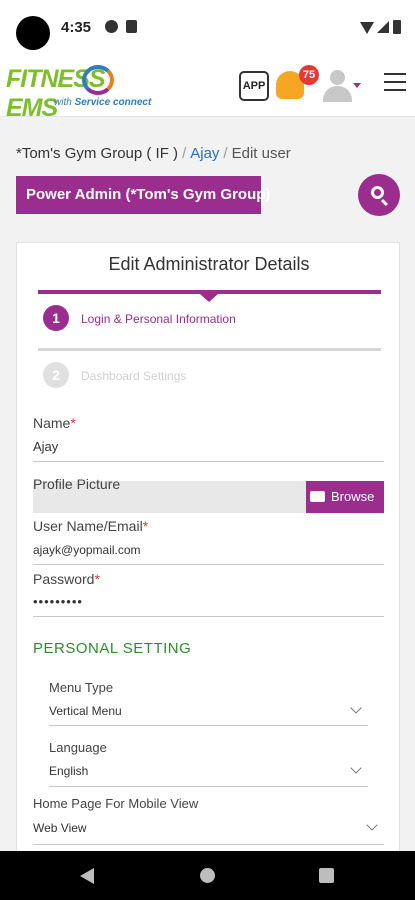 This screenshot has height=900, width=415. What do you see at coordinates (143, 195) in the screenshot?
I see `role-button: Power Admin (*Tom's Gym Group)` at bounding box center [143, 195].